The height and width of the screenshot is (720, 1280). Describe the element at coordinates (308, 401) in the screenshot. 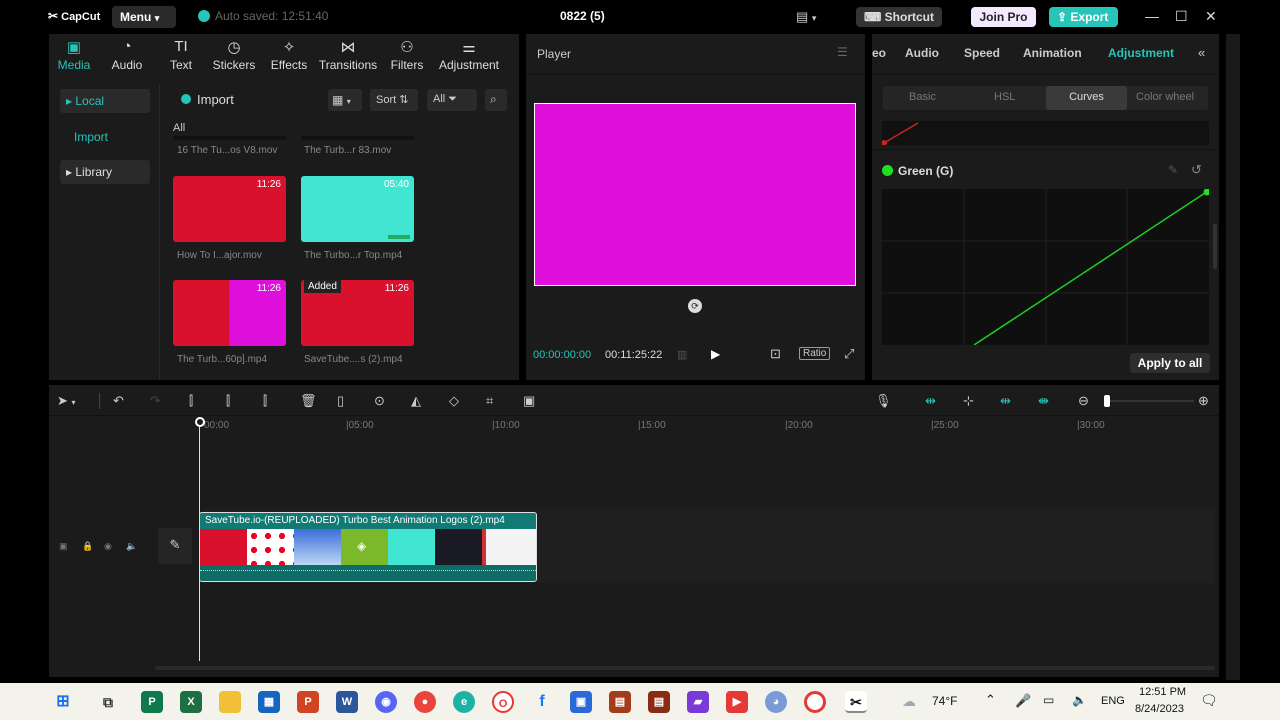

I see `delete-icon: 🗑` at that location.